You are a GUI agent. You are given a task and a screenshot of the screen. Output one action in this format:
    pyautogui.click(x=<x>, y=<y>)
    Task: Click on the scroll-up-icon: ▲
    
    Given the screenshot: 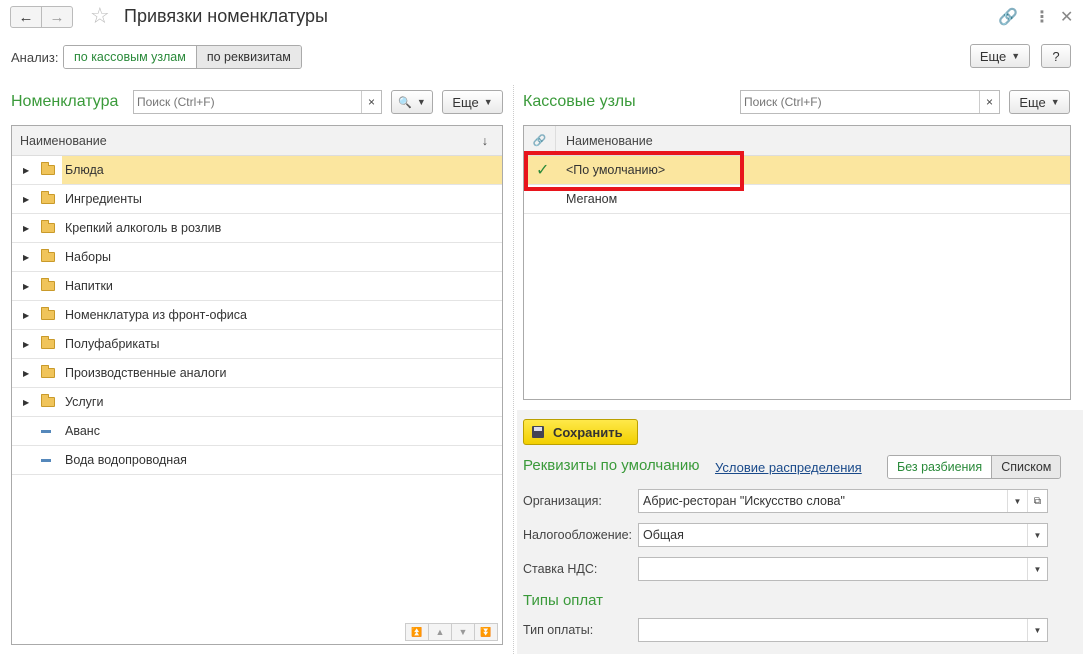 What is the action you would take?
    pyautogui.click(x=440, y=632)
    